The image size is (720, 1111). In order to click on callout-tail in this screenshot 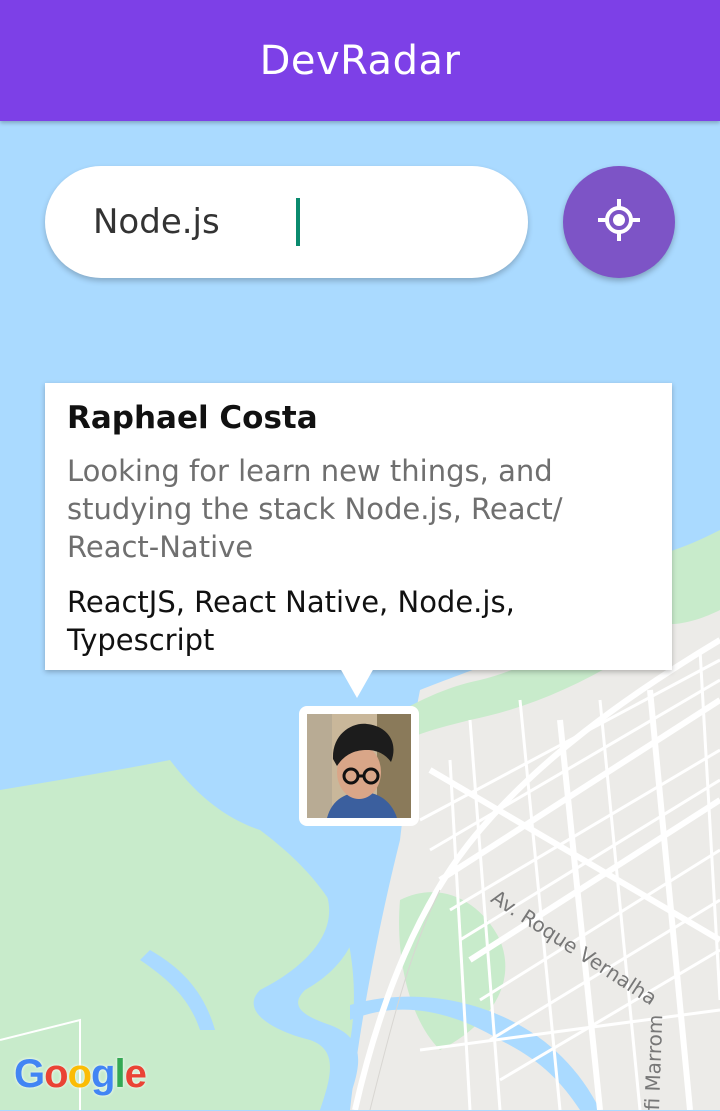, I will do `click(357, 683)`.